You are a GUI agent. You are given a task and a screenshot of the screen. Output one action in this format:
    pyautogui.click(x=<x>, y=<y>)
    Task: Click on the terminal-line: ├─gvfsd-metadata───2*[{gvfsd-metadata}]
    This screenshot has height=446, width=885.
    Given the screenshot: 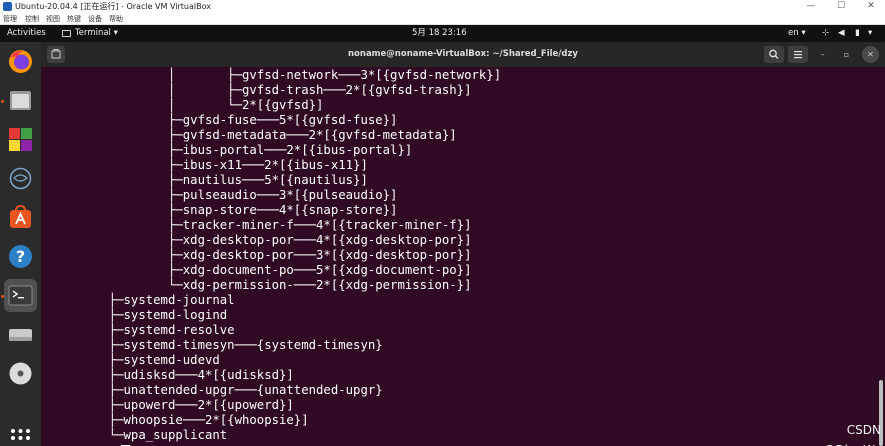 What is the action you would take?
    pyautogui.click(x=253, y=135)
    